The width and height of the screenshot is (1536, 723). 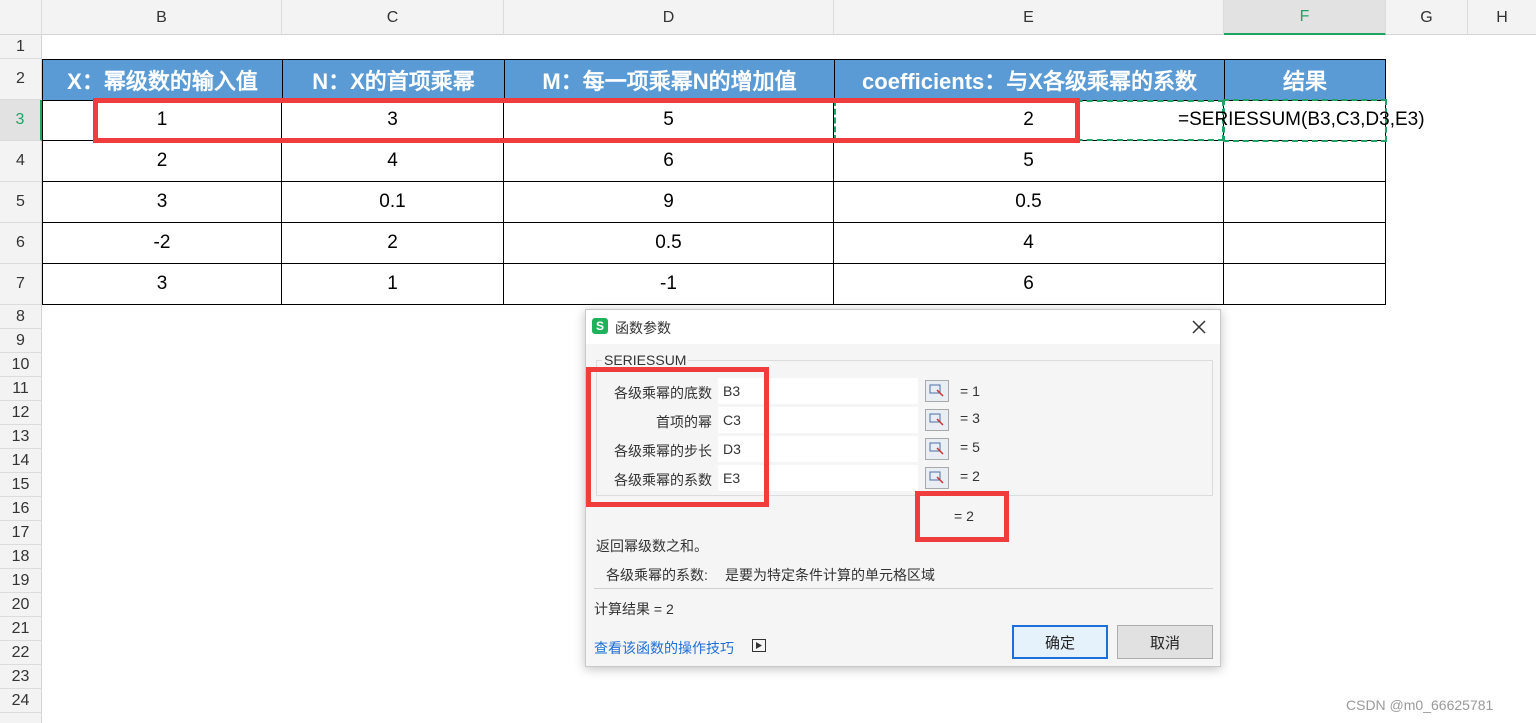 I want to click on cell-d5: 9, so click(x=669, y=202).